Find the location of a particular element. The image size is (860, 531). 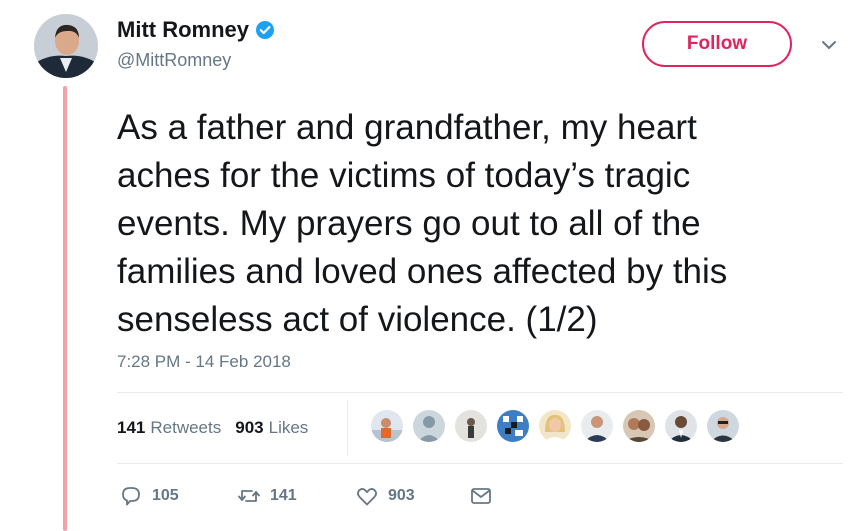

avatar-photo is located at coordinates (66, 46).